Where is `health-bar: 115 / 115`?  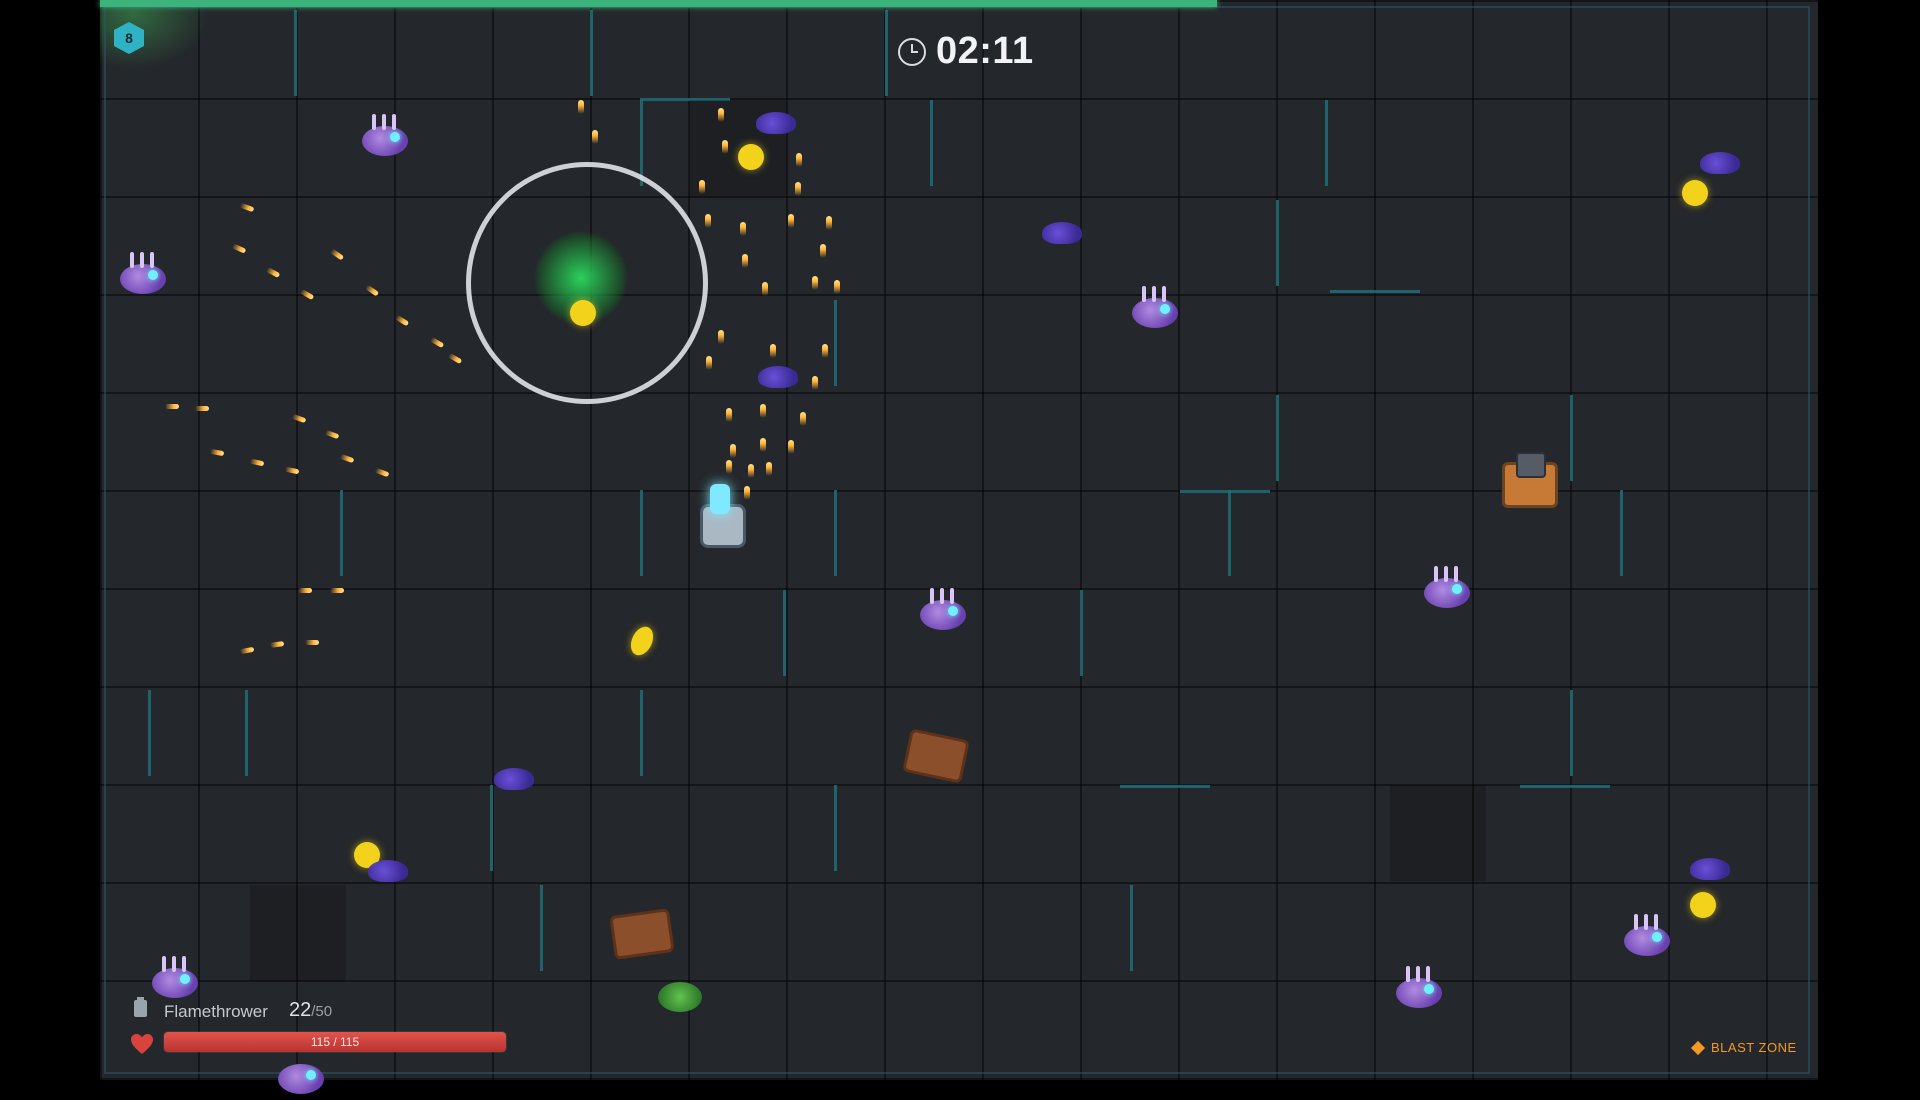
health-bar: 115 / 115 is located at coordinates (335, 1042).